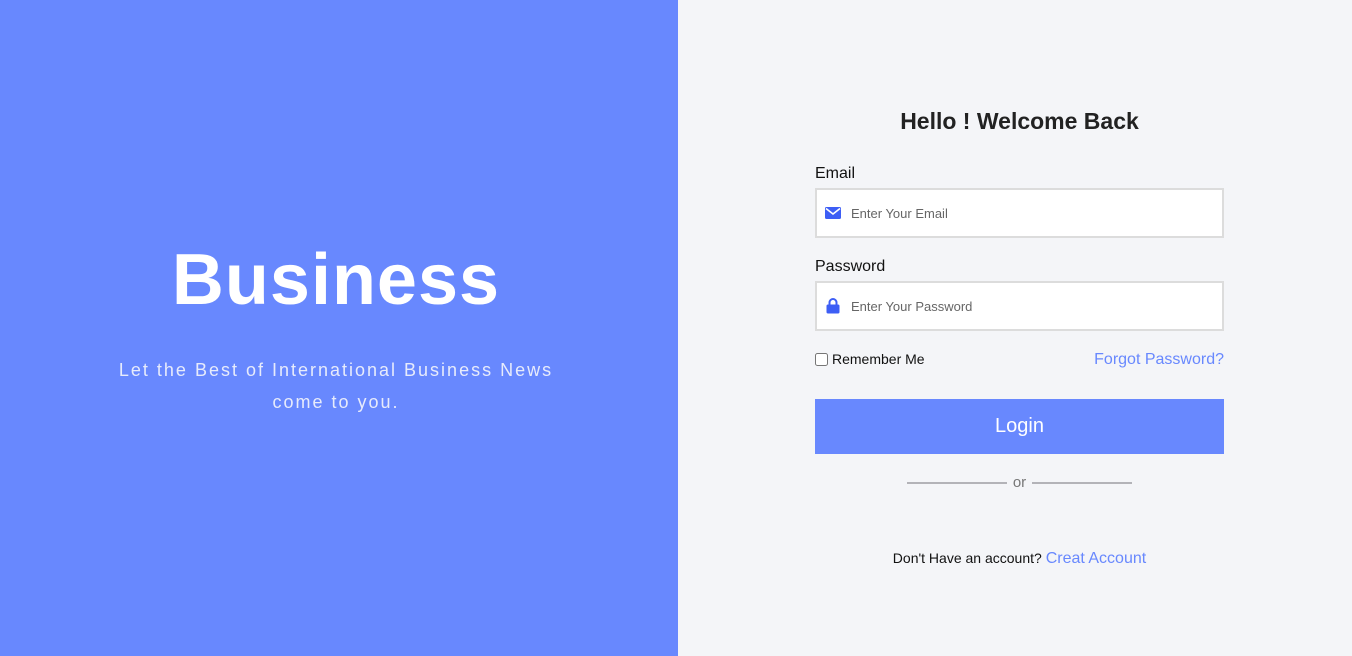 The height and width of the screenshot is (656, 1352). I want to click on brand-title: Business, so click(336, 280).